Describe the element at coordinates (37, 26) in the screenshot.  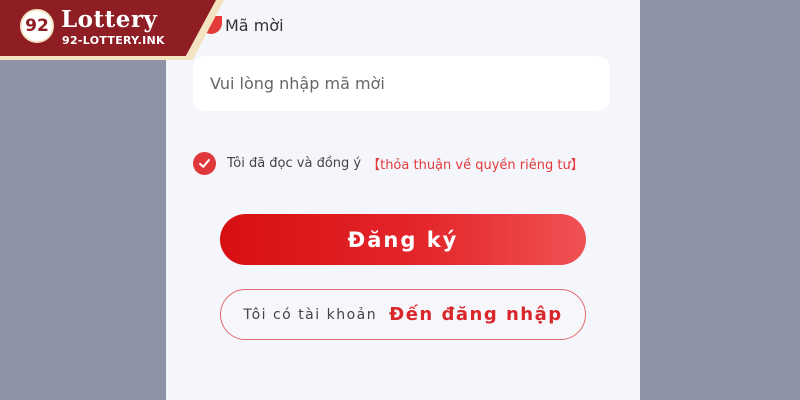
I see `logo-emblem-icon: 92` at that location.